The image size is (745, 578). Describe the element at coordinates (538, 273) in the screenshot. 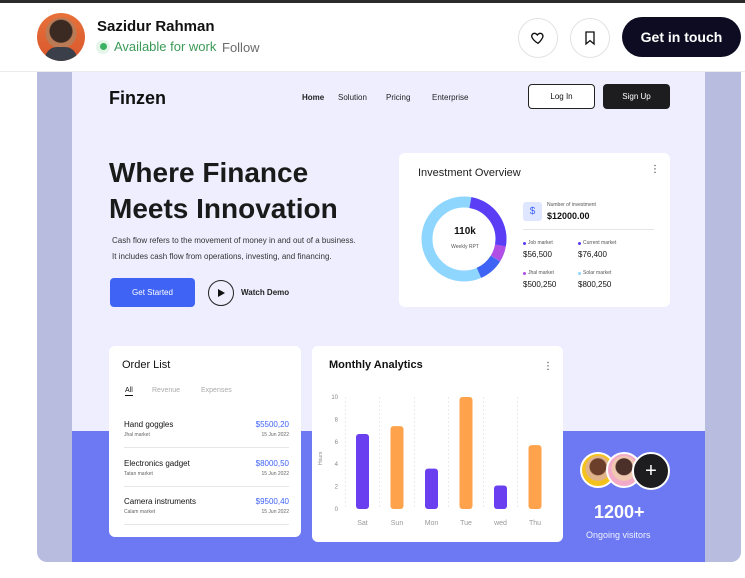

I see `market-label: Jhal market` at that location.